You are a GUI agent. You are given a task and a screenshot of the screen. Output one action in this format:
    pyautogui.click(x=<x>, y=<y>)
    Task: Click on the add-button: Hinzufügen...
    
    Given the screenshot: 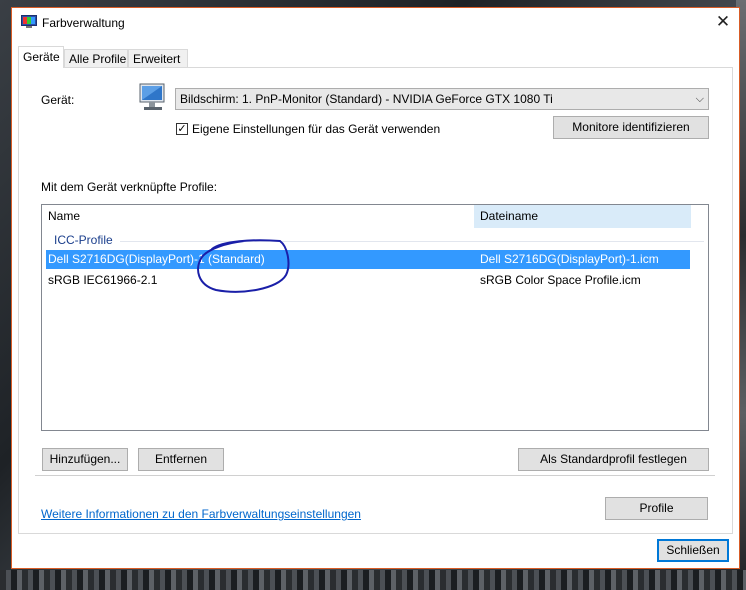 What is the action you would take?
    pyautogui.click(x=85, y=459)
    